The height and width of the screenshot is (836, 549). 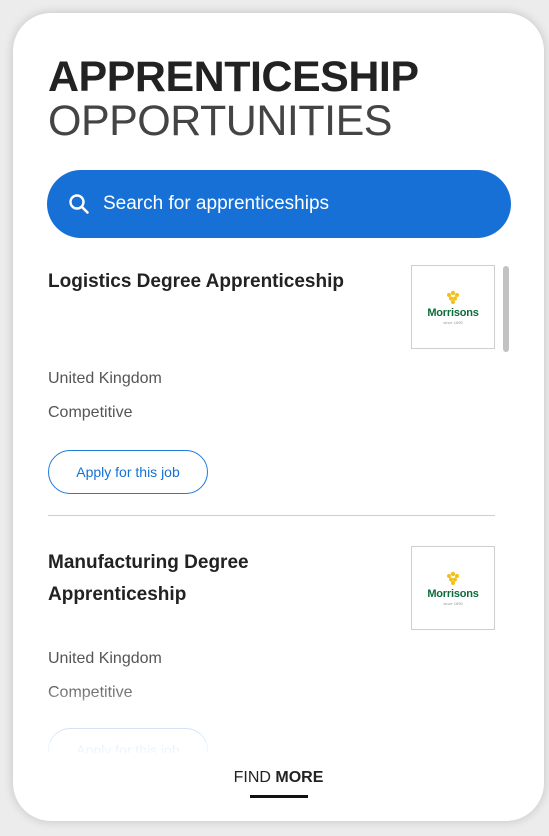 What do you see at coordinates (79, 204) in the screenshot?
I see `search-icon` at bounding box center [79, 204].